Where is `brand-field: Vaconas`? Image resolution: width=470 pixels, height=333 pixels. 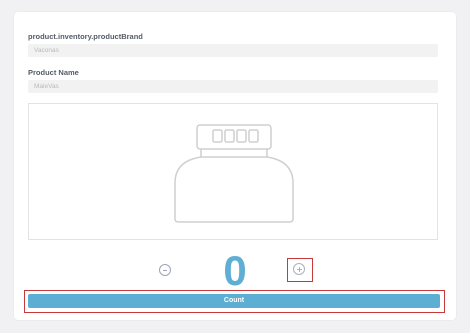 brand-field: Vaconas is located at coordinates (233, 50).